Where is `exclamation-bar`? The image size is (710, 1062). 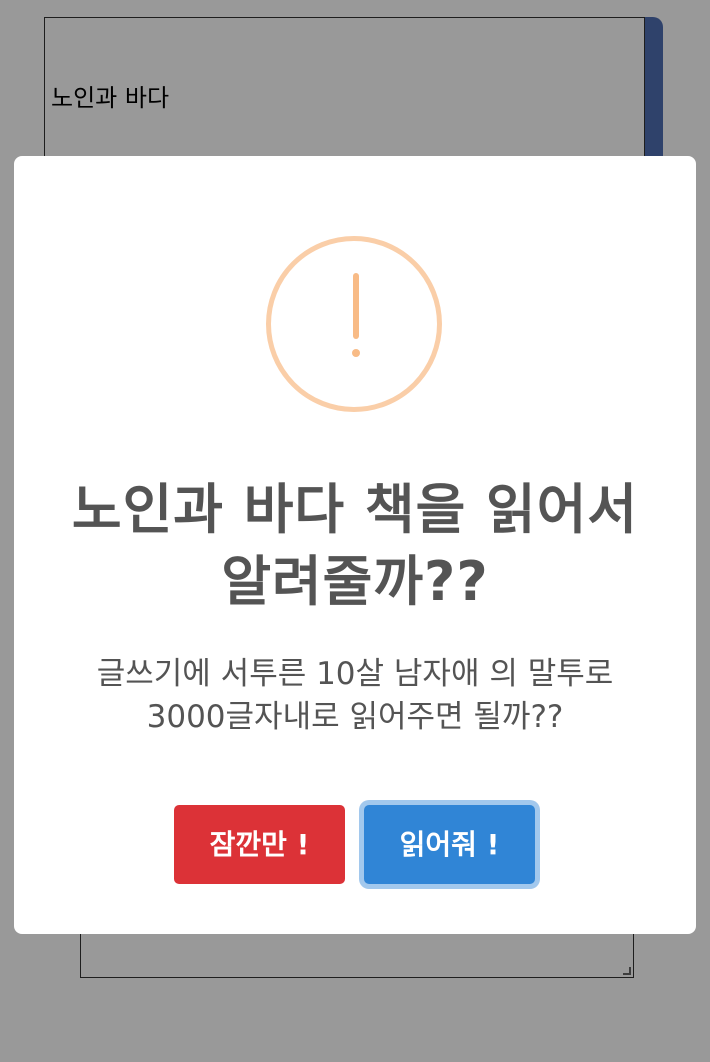
exclamation-bar is located at coordinates (356, 306).